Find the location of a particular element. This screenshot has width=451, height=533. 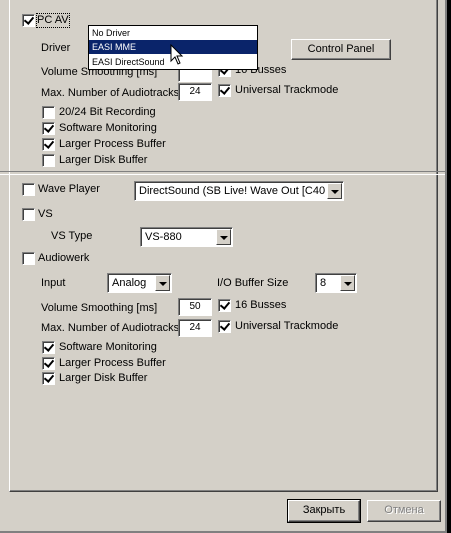

audiowerk-option-label: Larger Disk Buffer is located at coordinates (103, 378).